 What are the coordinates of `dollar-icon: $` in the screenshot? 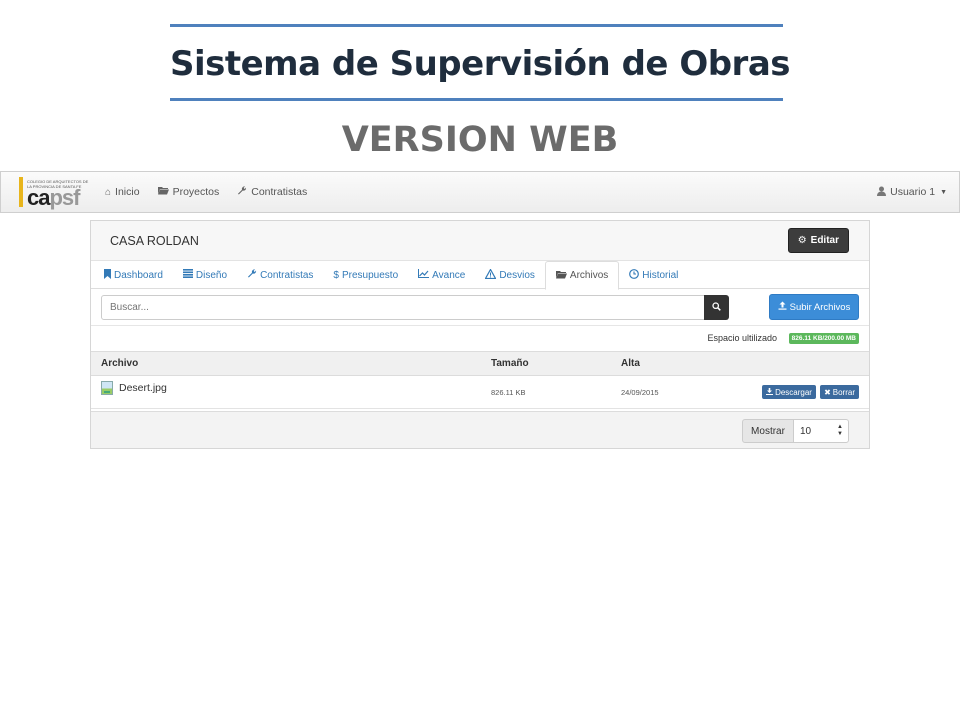 It's located at (336, 275).